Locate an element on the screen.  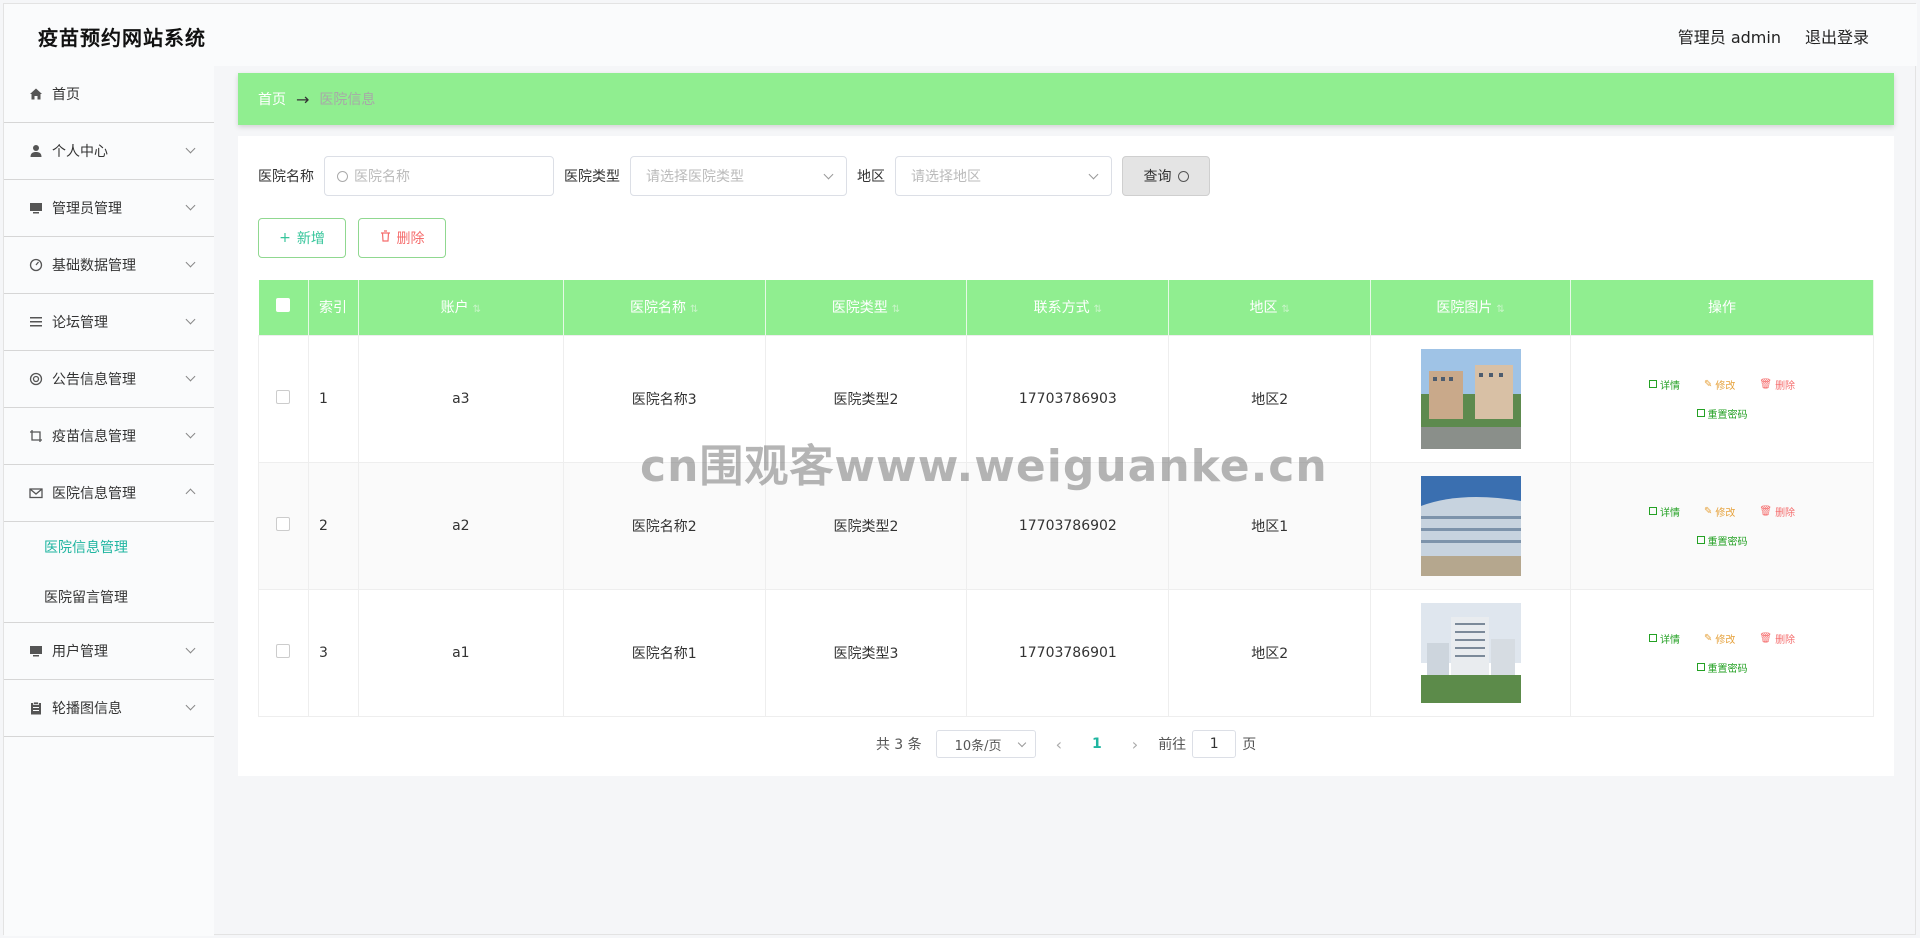
sidebar-item-admin-management: 管理员管理 is located at coordinates (109, 208).